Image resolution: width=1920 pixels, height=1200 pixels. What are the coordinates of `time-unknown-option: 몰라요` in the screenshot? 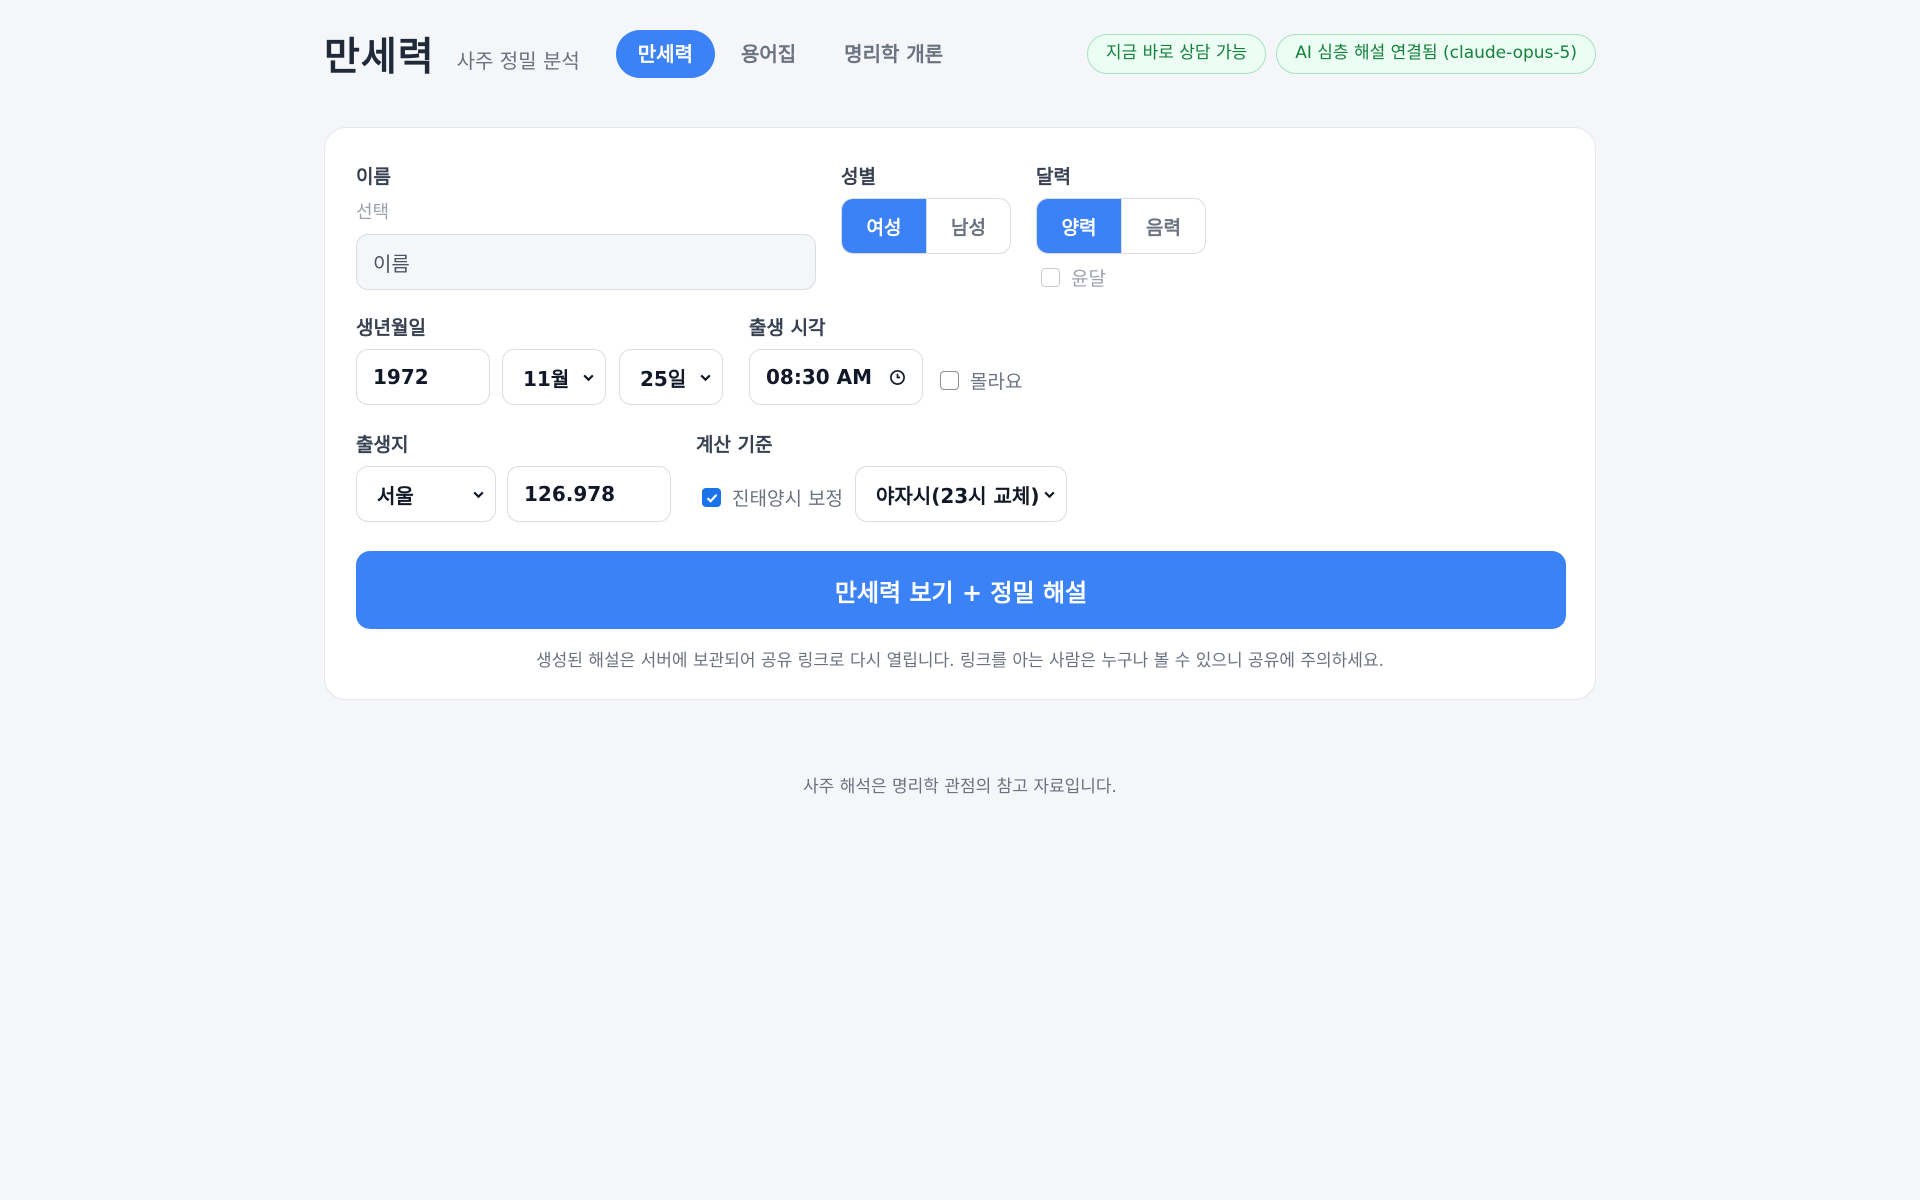 It's located at (981, 380).